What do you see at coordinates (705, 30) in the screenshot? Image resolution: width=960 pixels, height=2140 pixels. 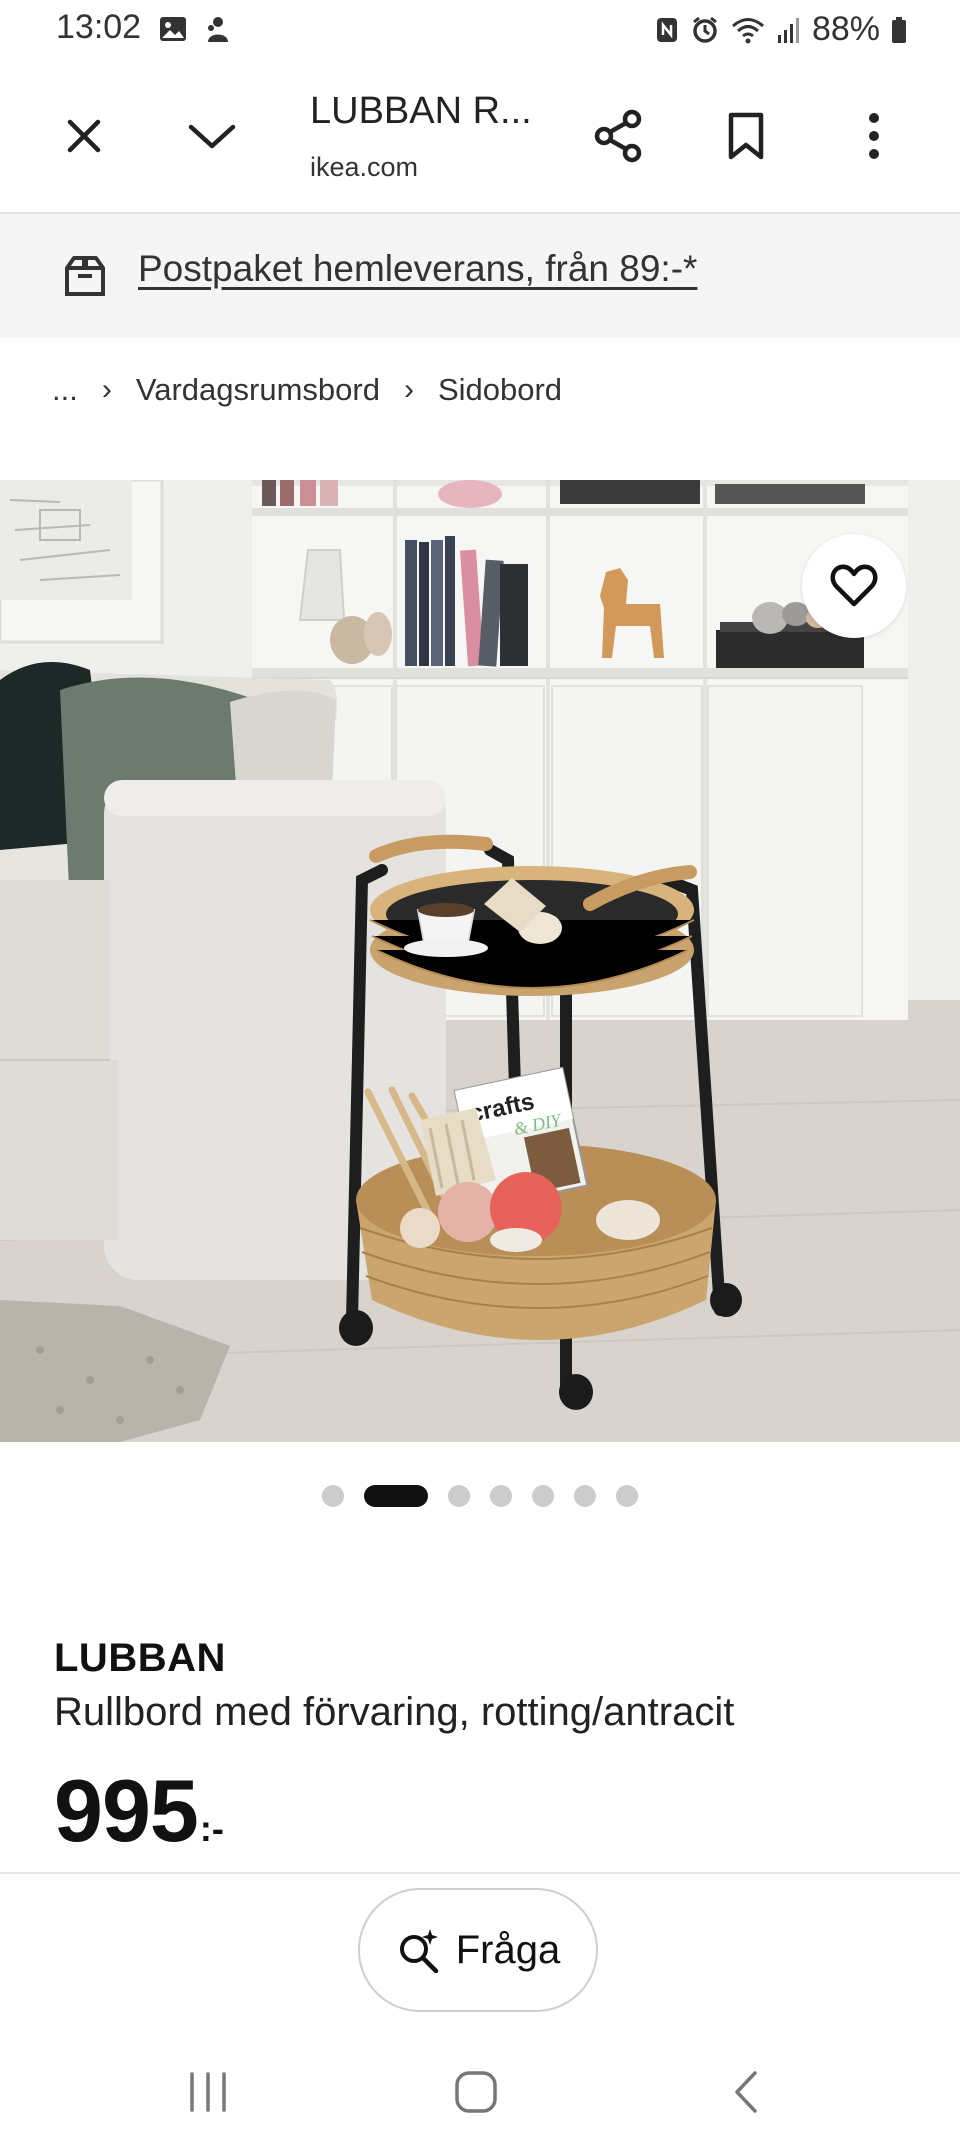 I see `alarm-icon` at bounding box center [705, 30].